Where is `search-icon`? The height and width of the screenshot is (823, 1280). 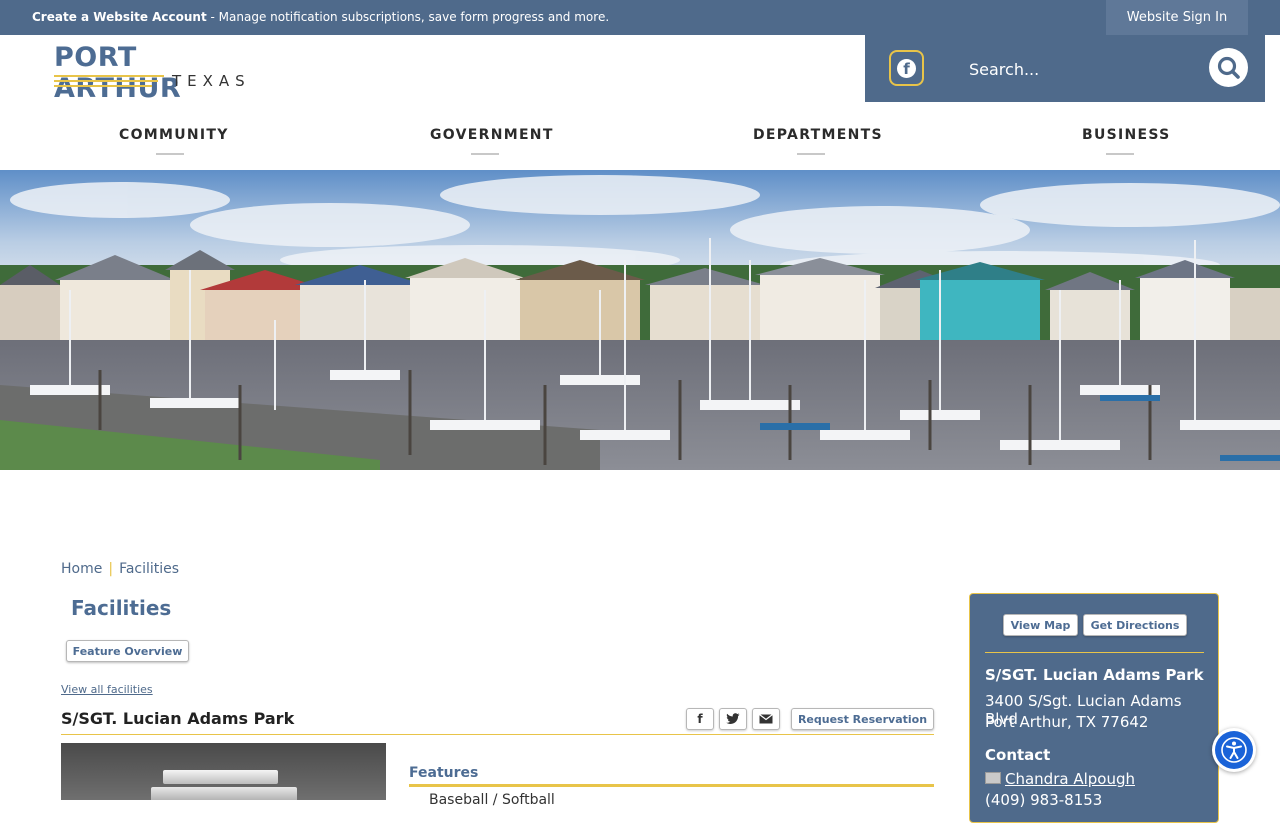 search-icon is located at coordinates (1228, 67).